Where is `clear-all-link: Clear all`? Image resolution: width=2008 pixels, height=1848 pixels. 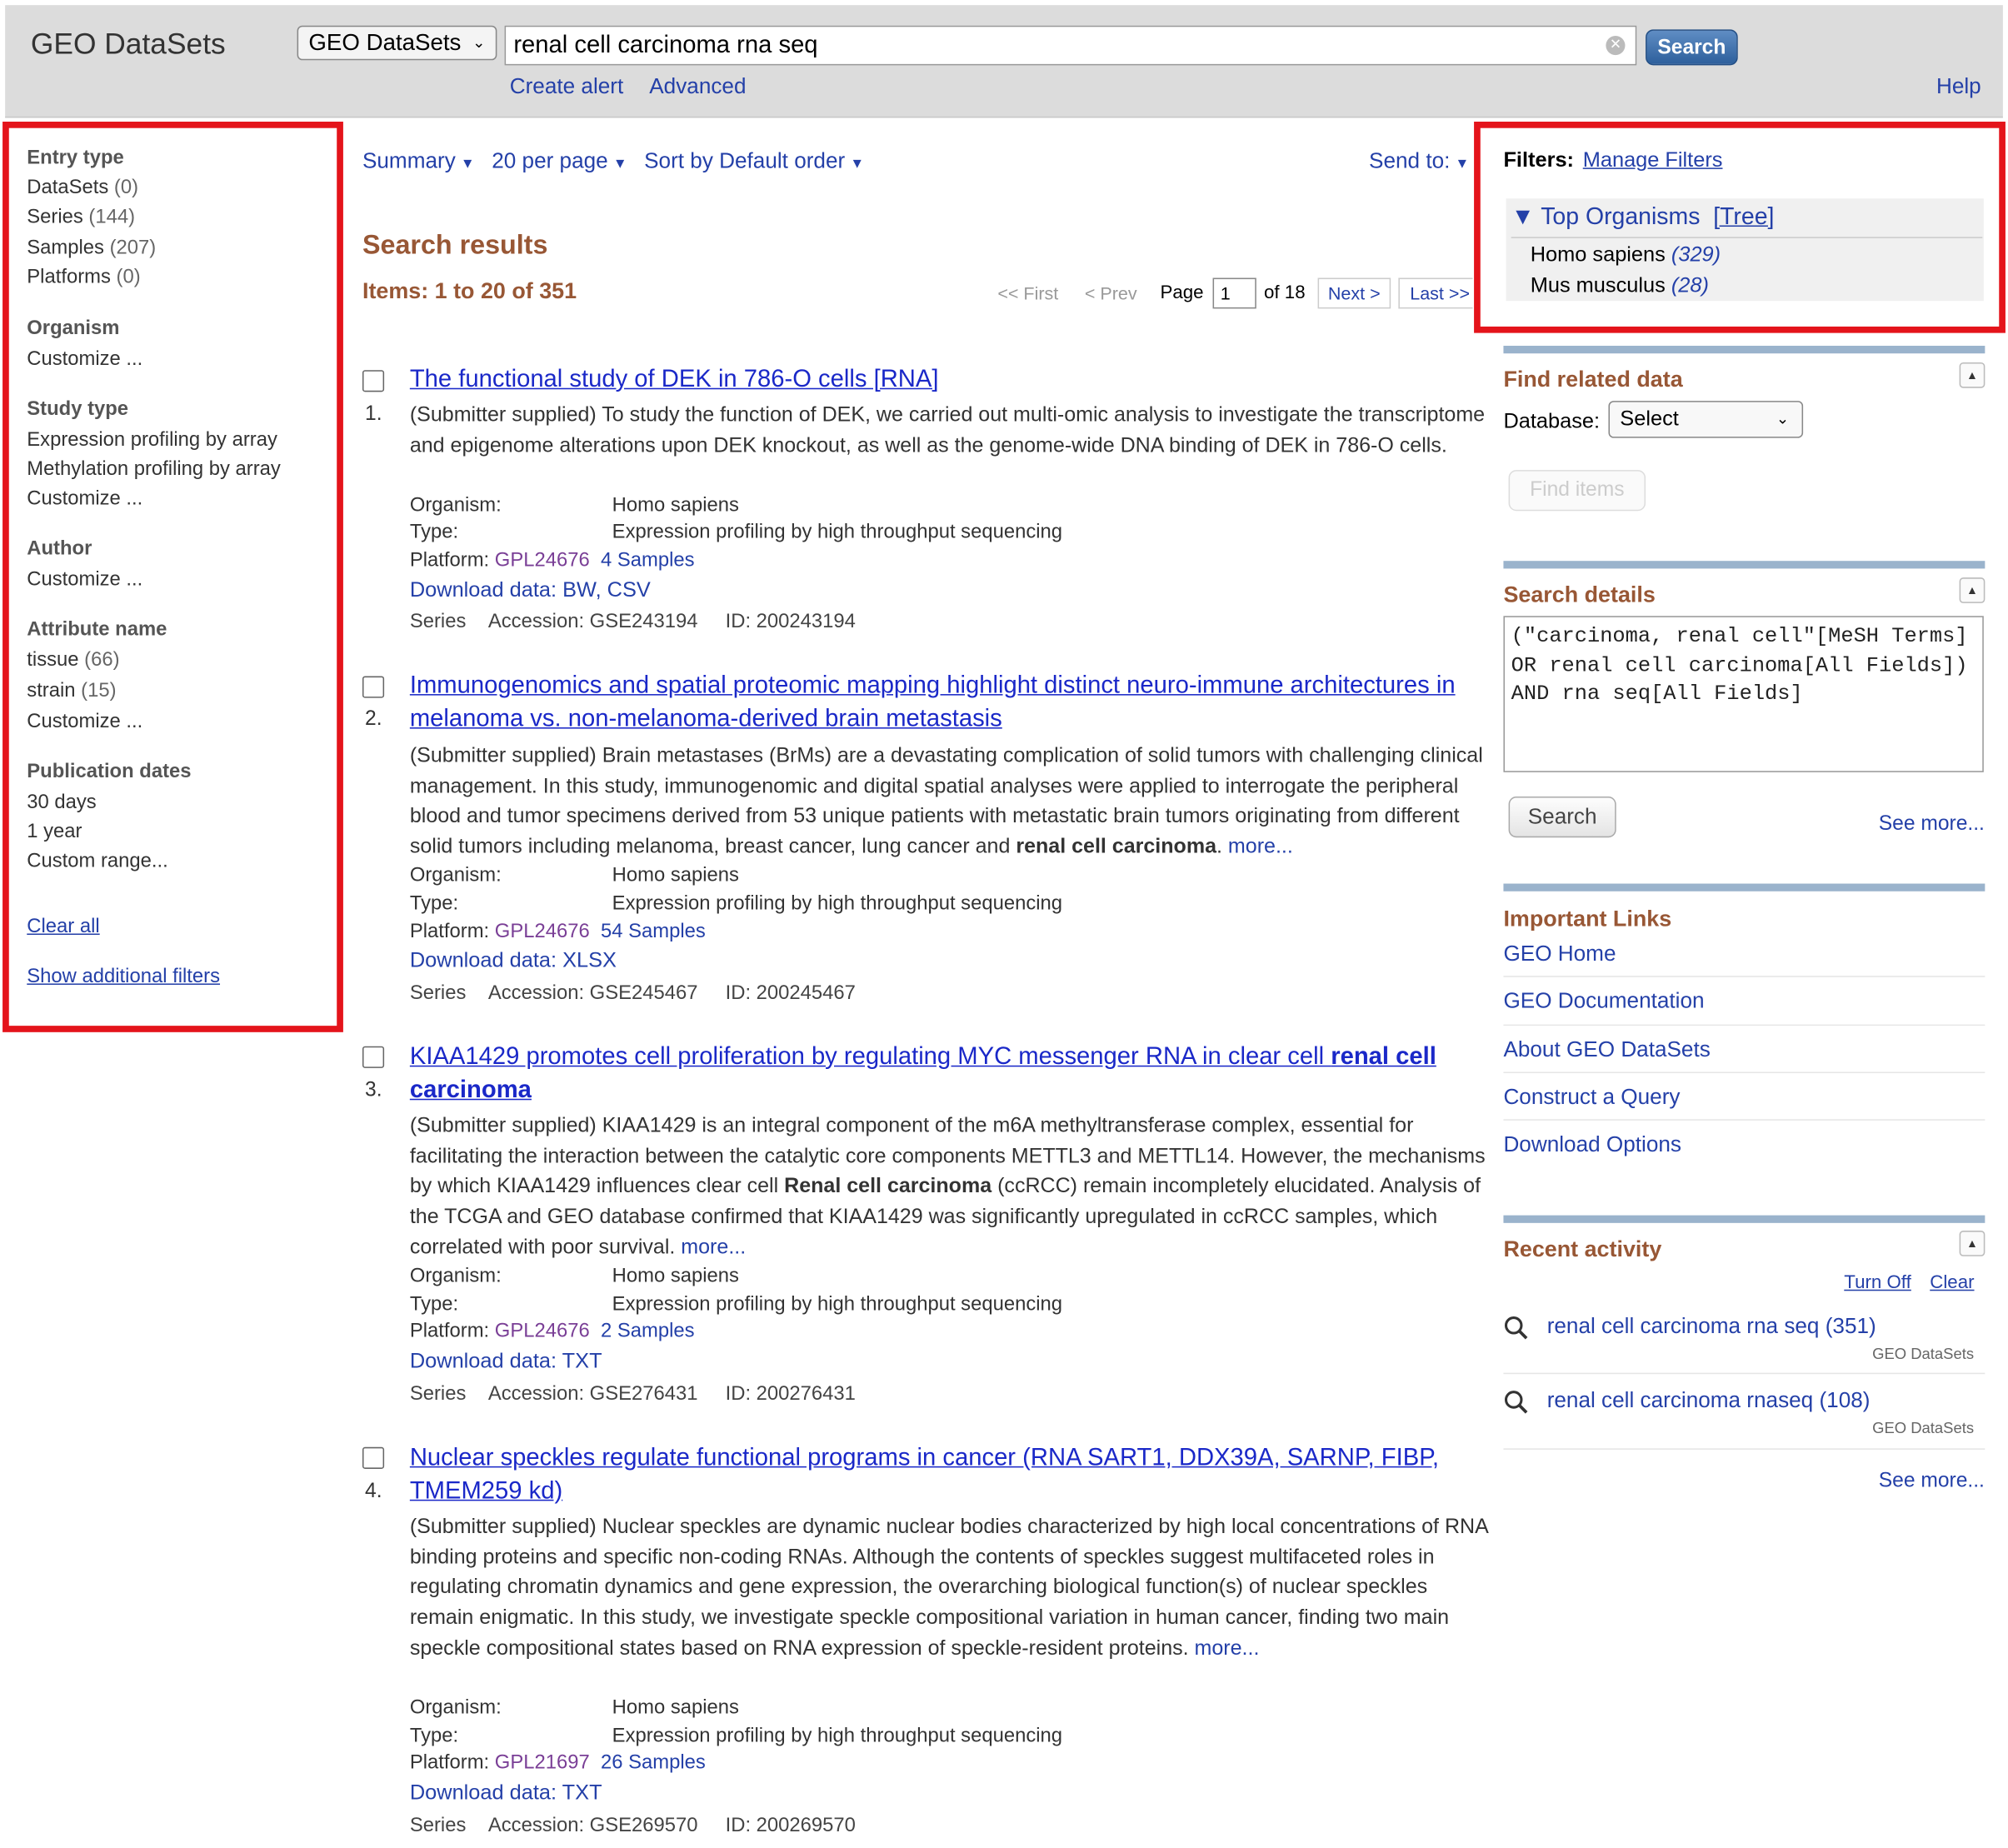
clear-all-link: Clear all is located at coordinates (63, 928).